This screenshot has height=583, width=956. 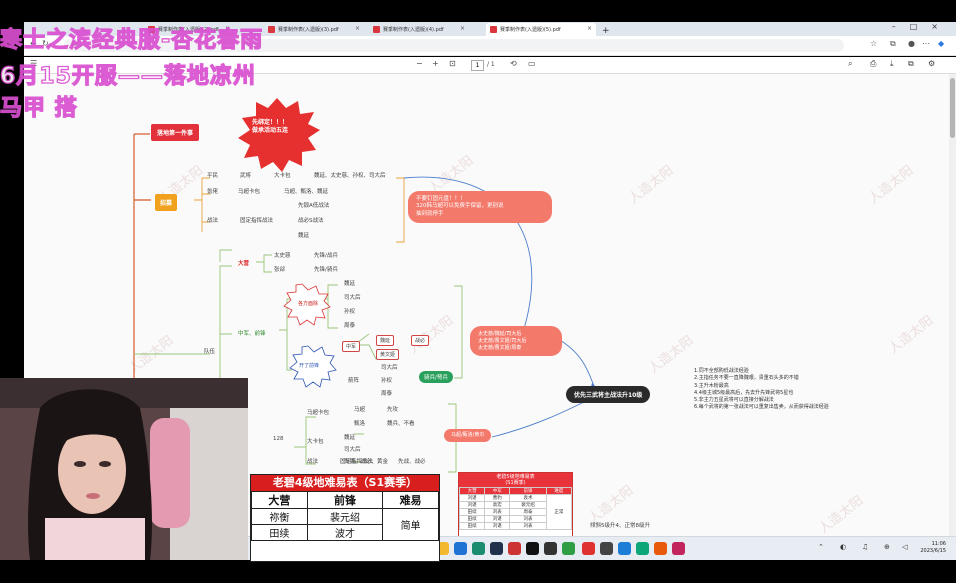 I want to click on recruit-row-label: 先锻A低战法, so click(x=314, y=206).